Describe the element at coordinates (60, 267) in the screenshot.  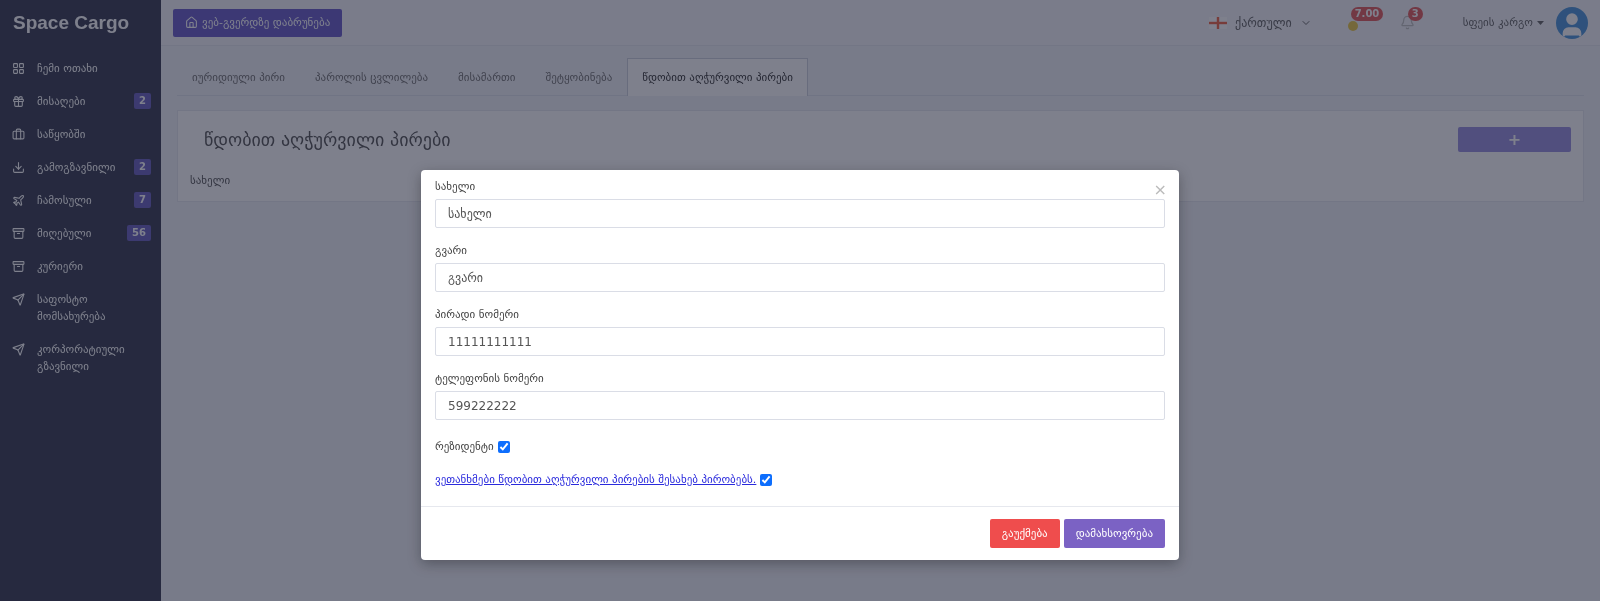
I see `sidebar-label: კურიერი` at that location.